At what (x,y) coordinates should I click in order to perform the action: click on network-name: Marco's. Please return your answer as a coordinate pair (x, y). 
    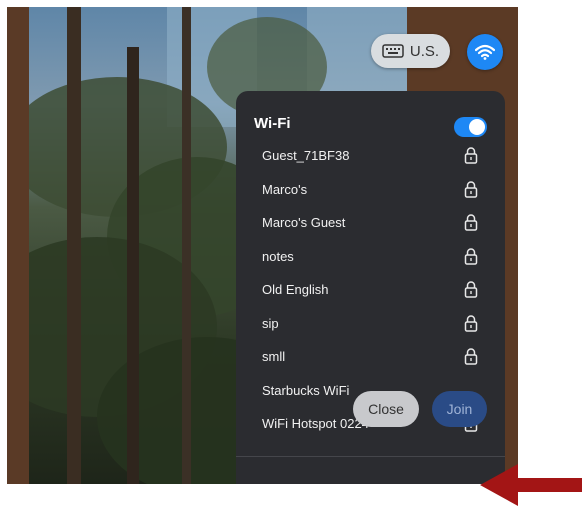
    Looking at the image, I should click on (285, 189).